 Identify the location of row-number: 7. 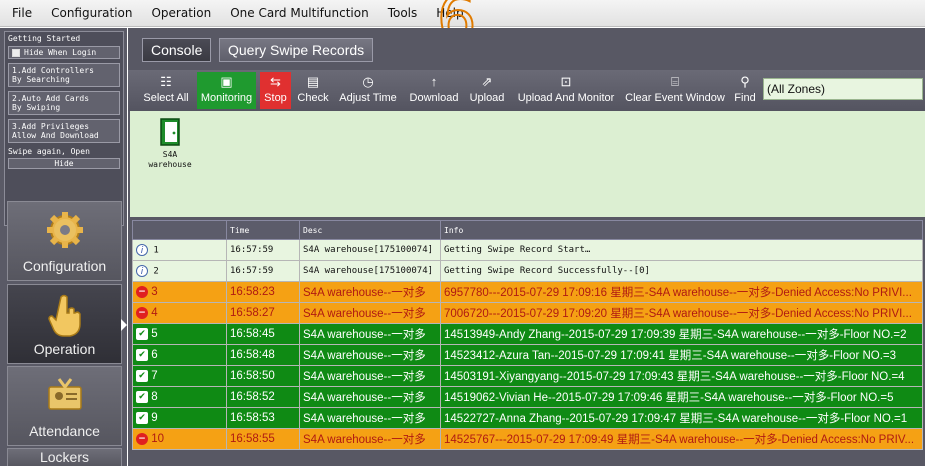
(154, 376).